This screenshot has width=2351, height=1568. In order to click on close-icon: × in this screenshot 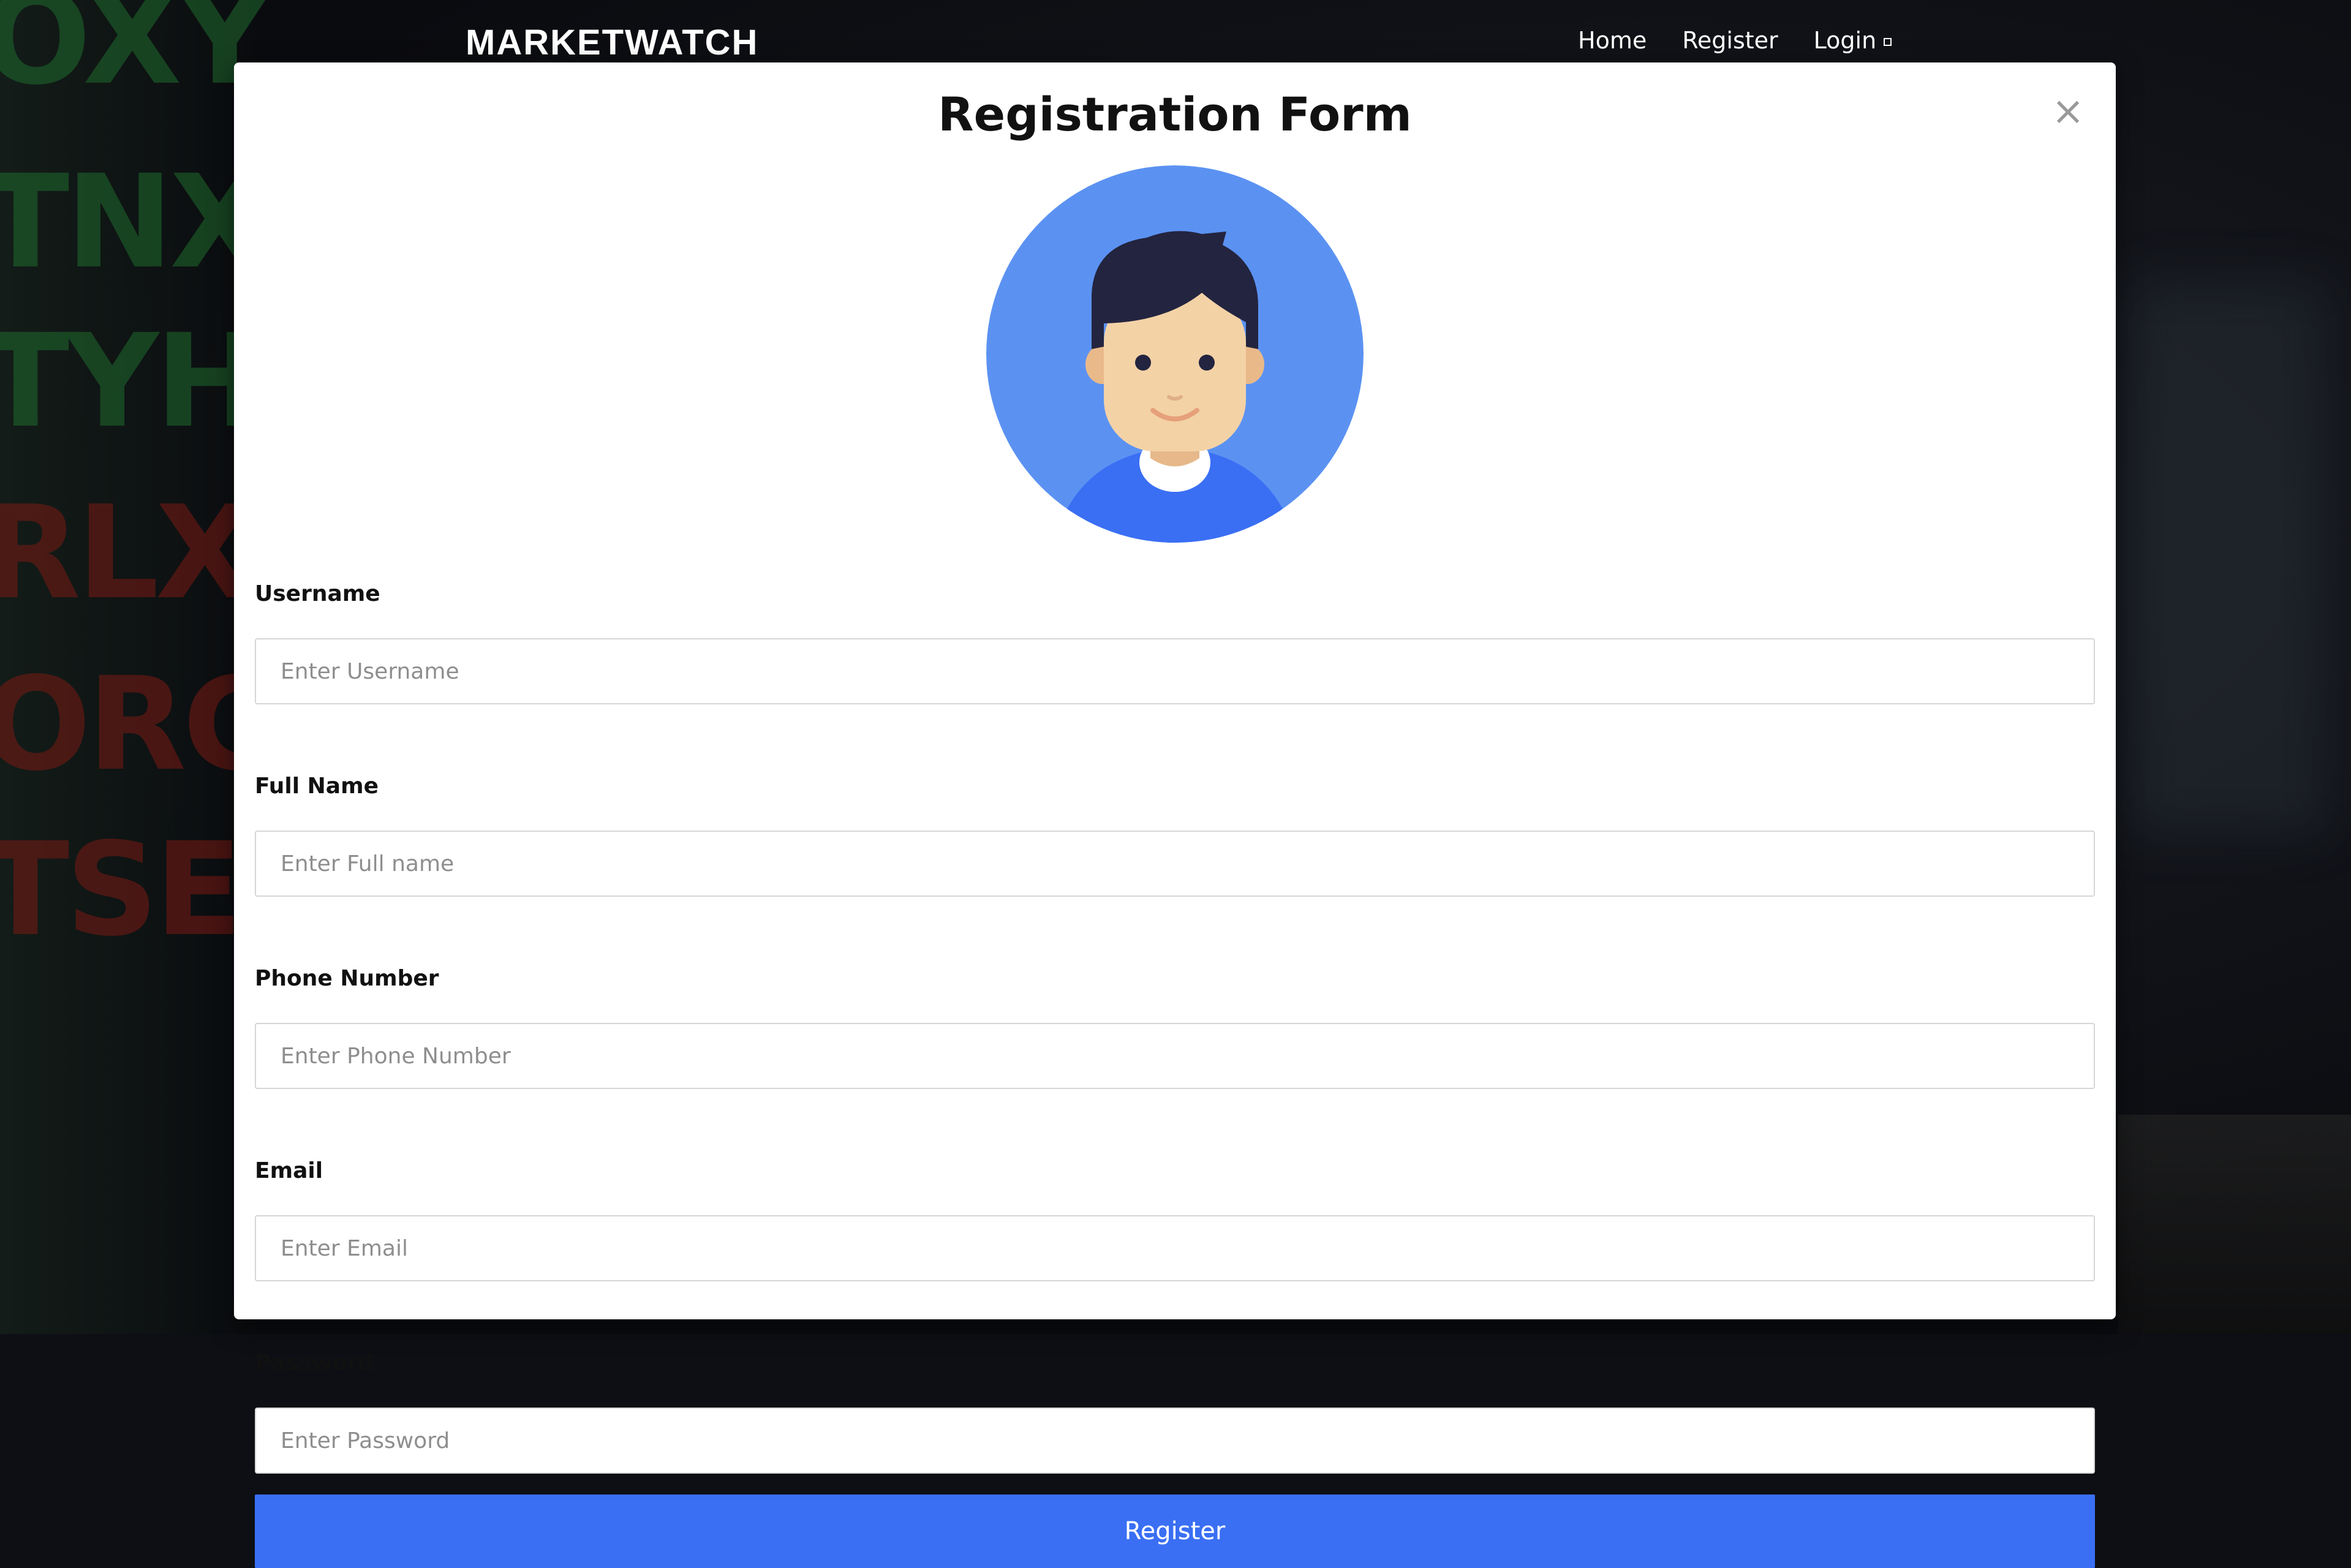, I will do `click(2068, 111)`.